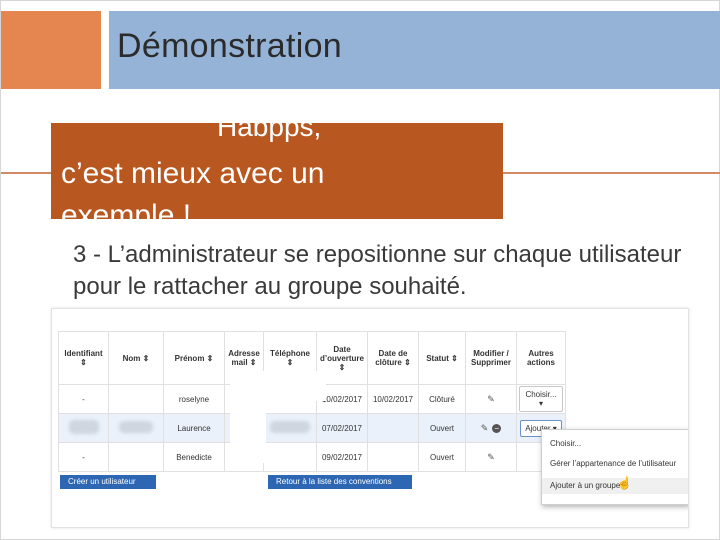 This screenshot has height=540, width=720. Describe the element at coordinates (126, 209) in the screenshot. I see `callout-line-3: exemple !` at that location.